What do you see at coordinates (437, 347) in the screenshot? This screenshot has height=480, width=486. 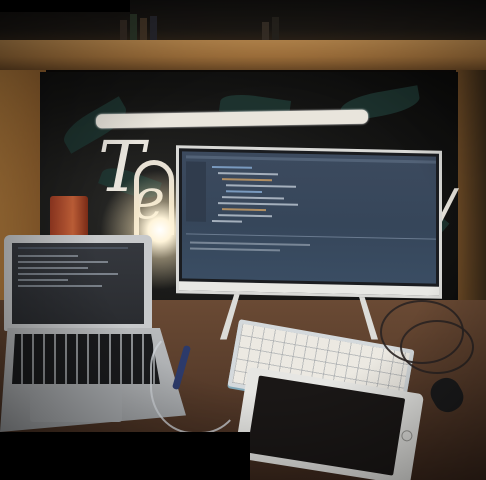 I see `cable` at bounding box center [437, 347].